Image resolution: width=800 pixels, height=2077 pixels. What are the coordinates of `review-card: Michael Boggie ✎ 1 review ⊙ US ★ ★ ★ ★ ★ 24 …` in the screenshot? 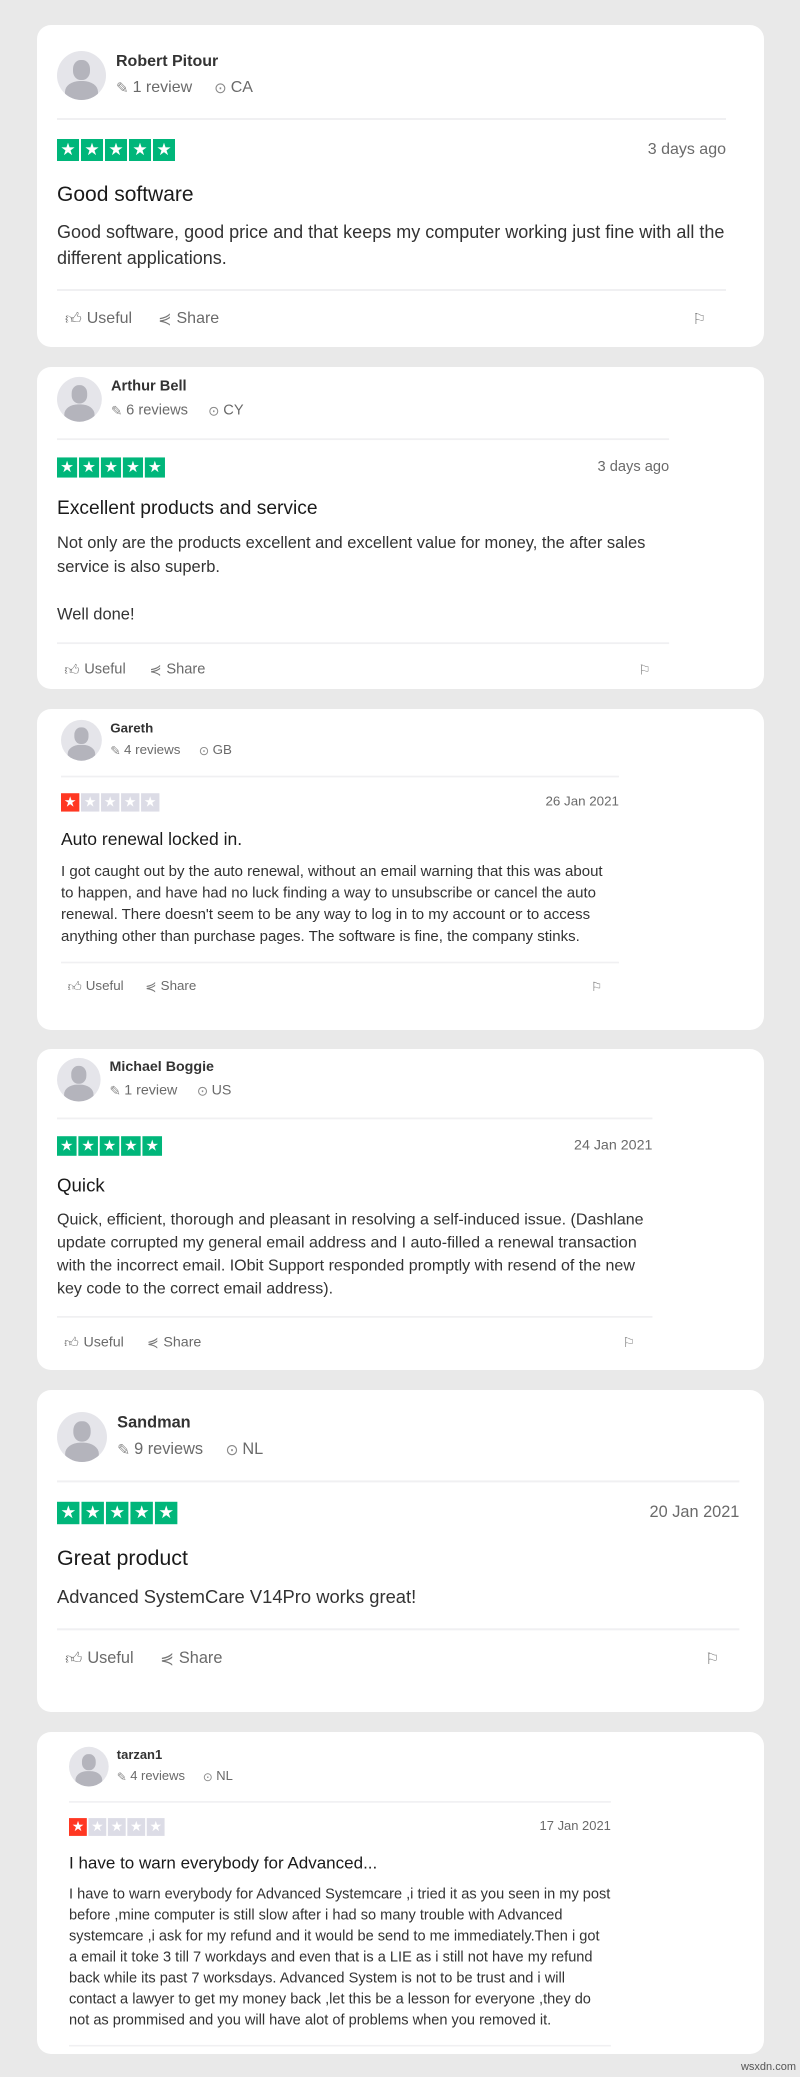 It's located at (400, 1209).